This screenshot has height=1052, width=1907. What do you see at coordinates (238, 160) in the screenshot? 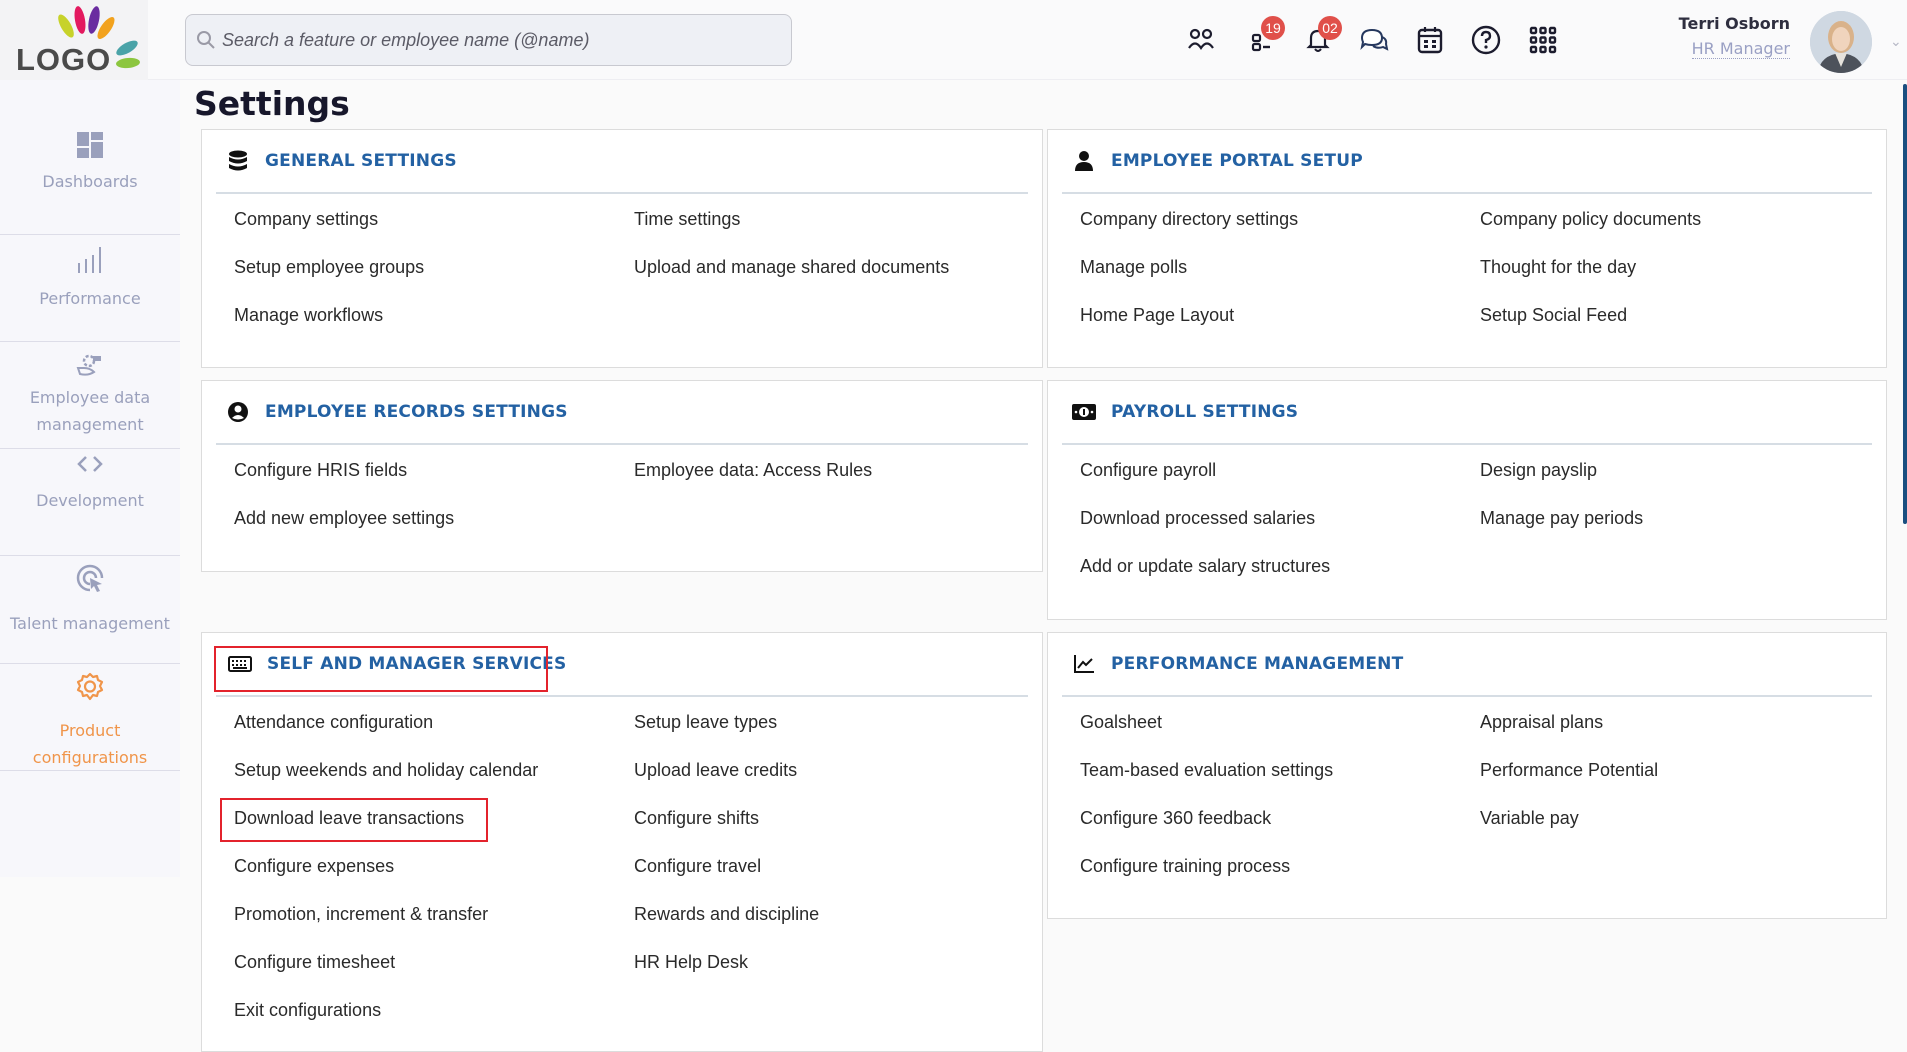
I see `database-icon` at bounding box center [238, 160].